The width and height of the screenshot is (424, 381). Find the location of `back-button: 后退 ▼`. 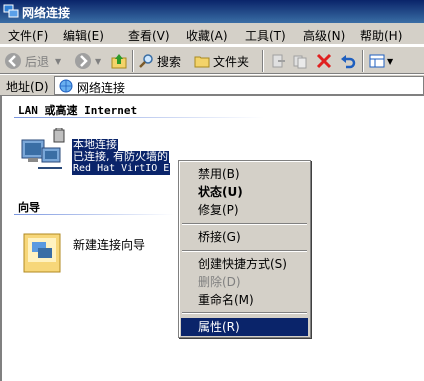

back-button: 后退 ▼ is located at coordinates (32, 61).